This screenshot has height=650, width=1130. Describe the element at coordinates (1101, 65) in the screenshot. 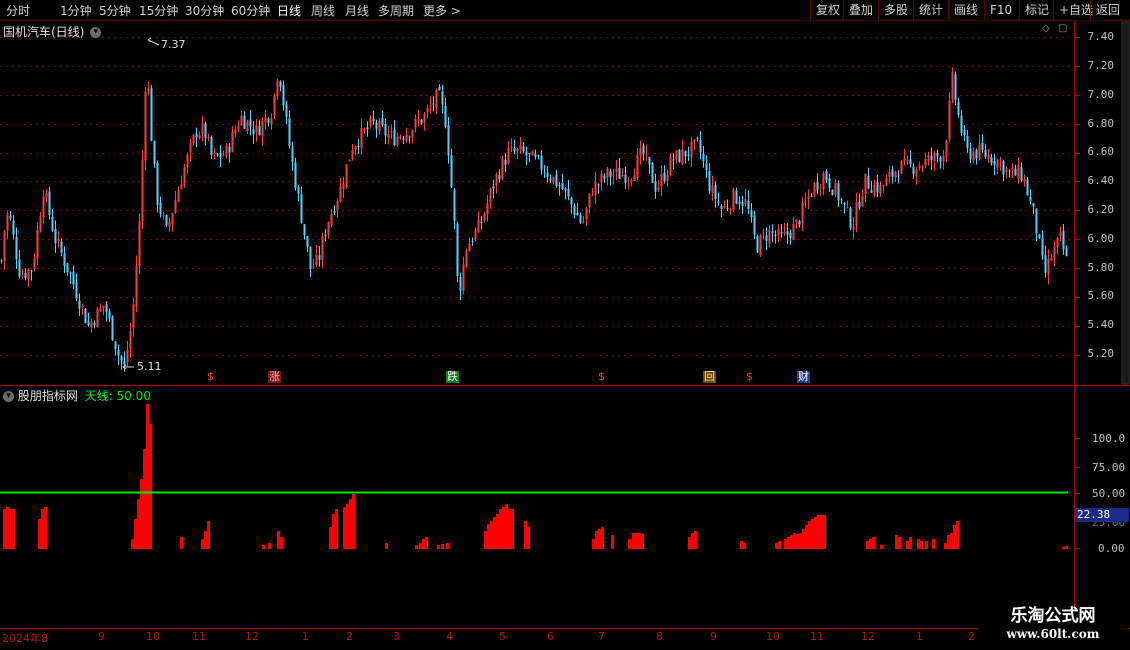

I see `price-tick: 7.20` at that location.